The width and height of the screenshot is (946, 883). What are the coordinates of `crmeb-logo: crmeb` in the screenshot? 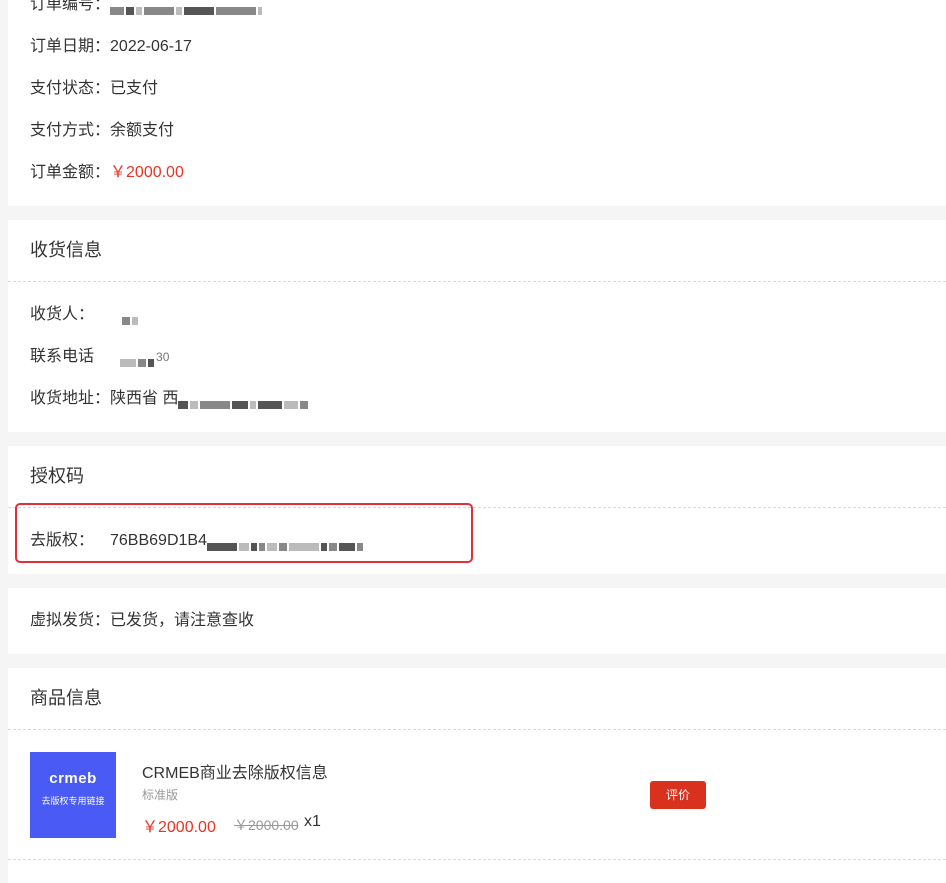 It's located at (73, 778).